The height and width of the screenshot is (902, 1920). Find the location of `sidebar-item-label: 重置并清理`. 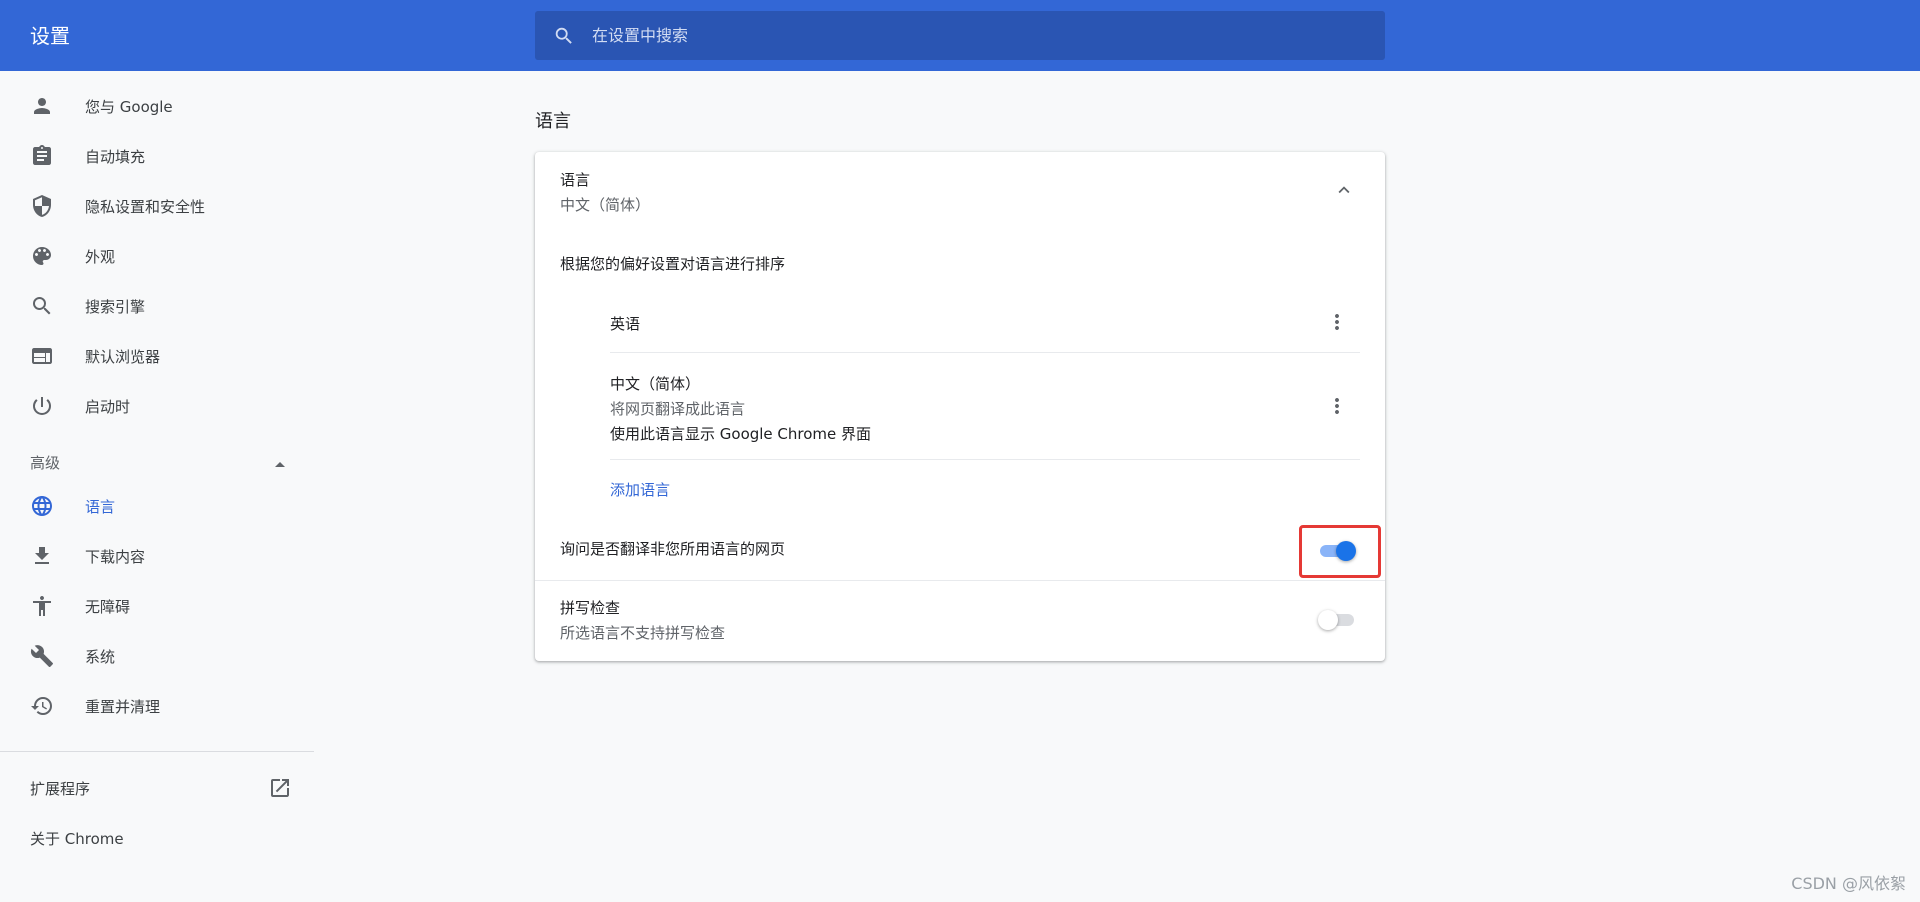

sidebar-item-label: 重置并清理 is located at coordinates (123, 706).